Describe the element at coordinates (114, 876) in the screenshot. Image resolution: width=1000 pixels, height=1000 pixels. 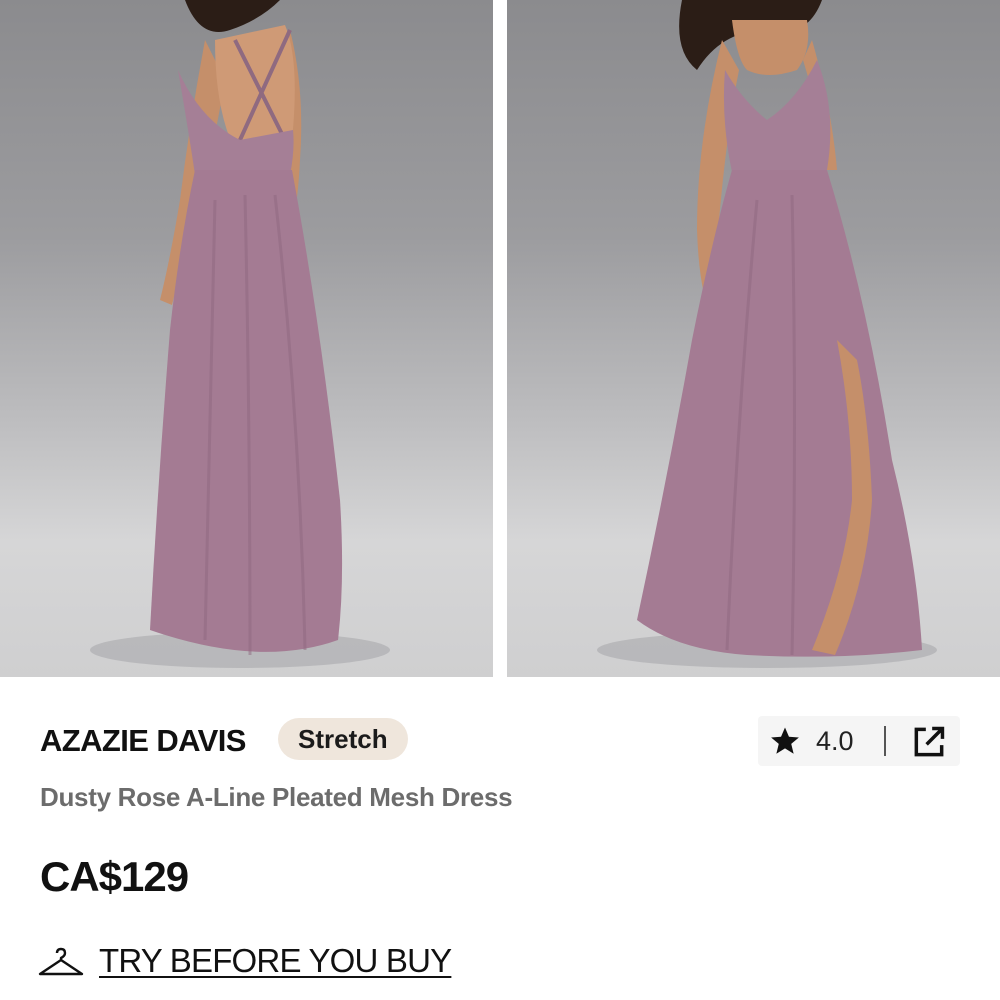
I see `product-price: CA$129` at that location.